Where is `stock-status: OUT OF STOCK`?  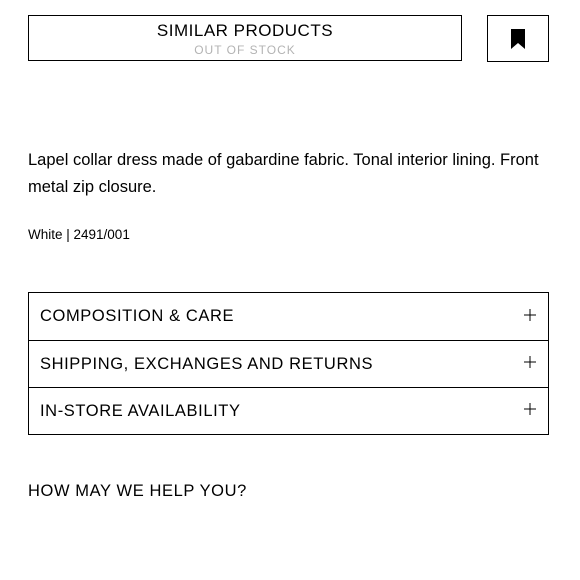
stock-status: OUT OF STOCK is located at coordinates (245, 49).